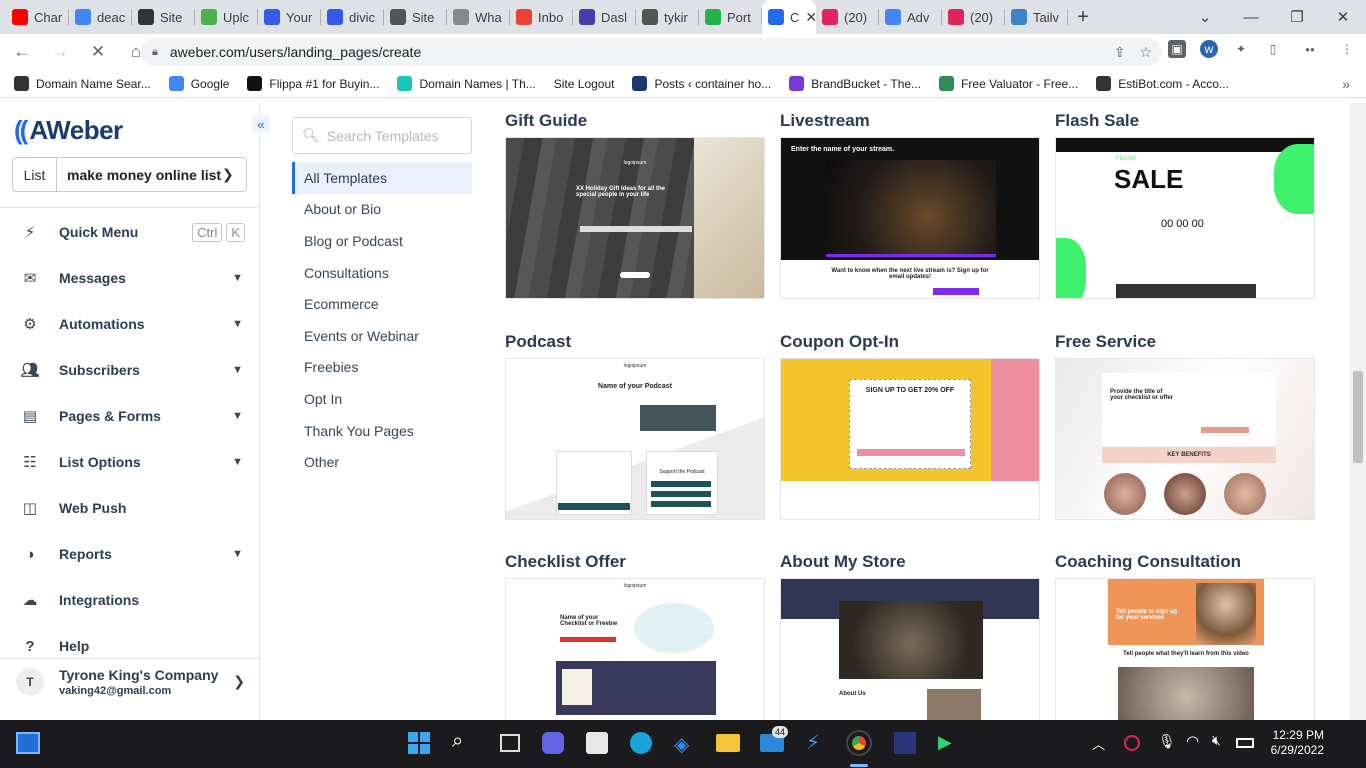 This screenshot has height=768, width=1366. What do you see at coordinates (382, 241) in the screenshot?
I see `category-filter: Blog or Podcast` at bounding box center [382, 241].